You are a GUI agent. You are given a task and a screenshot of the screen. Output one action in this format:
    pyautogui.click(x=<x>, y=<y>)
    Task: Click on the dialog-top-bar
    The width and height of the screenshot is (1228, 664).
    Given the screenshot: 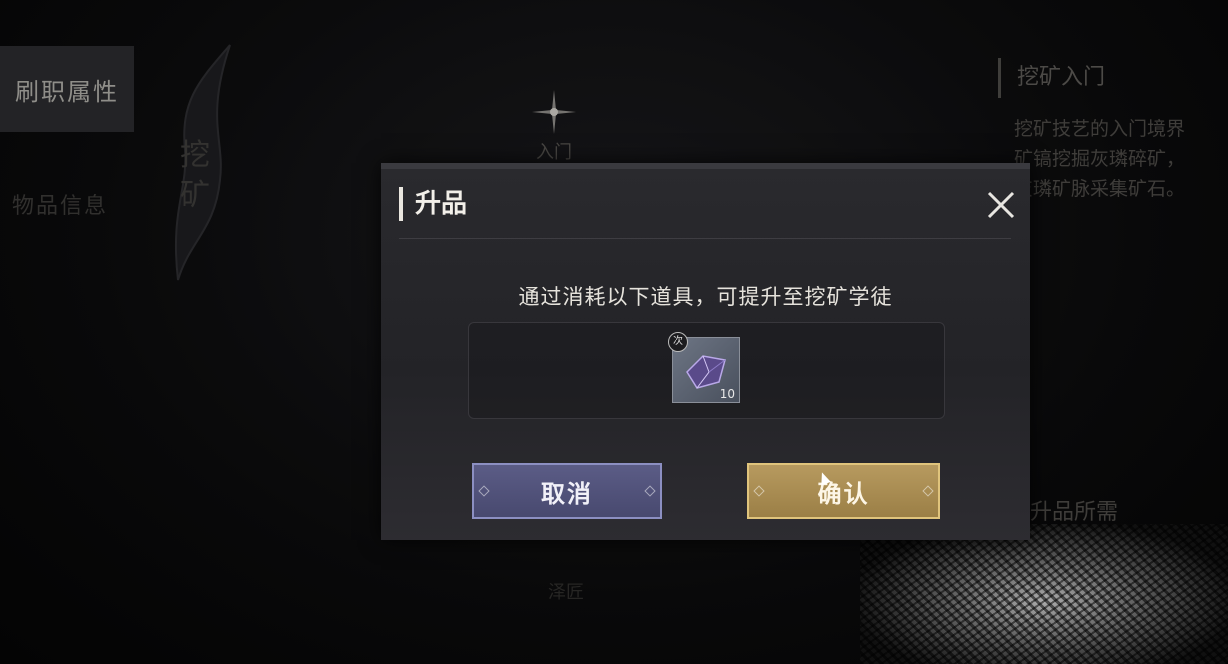 What is the action you would take?
    pyautogui.click(x=705, y=166)
    